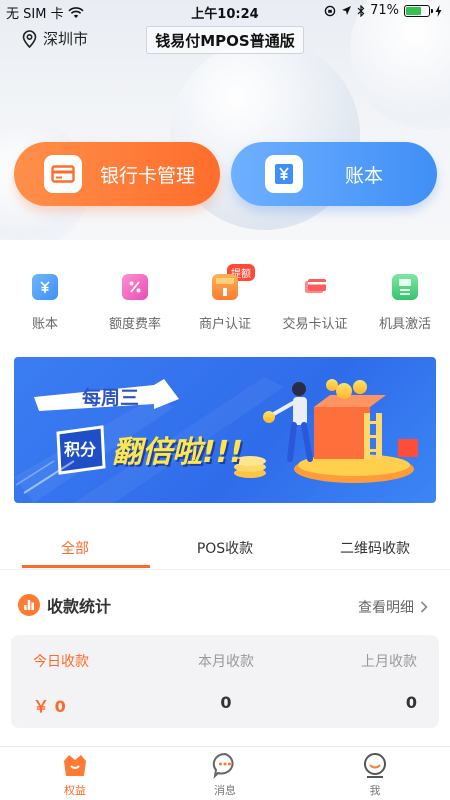  I want to click on location-selector: 深圳市, so click(55, 38).